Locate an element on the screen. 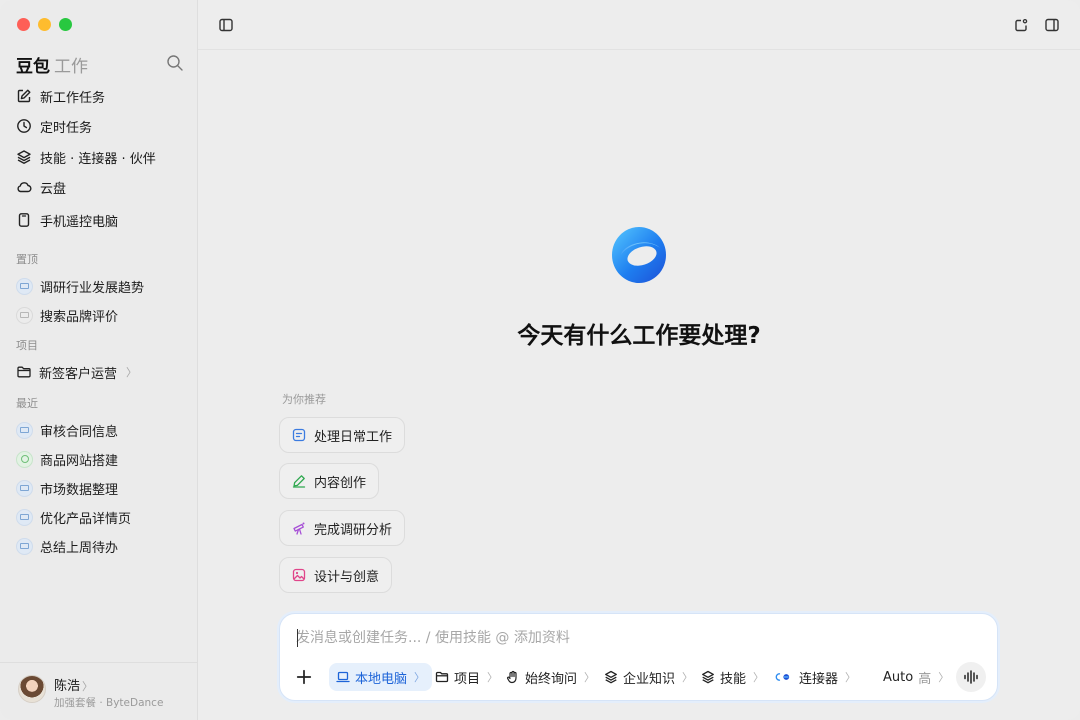  window-controls is located at coordinates (44, 24).